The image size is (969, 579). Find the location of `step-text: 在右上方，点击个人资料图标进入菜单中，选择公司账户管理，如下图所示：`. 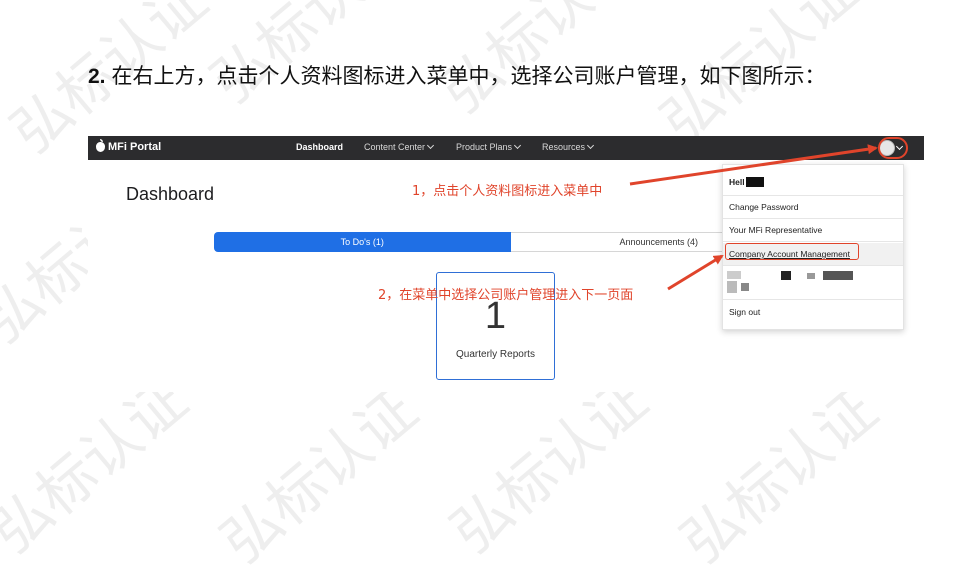

step-text: 在右上方，点击个人资料图标进入菜单中，选择公司账户管理，如下图所示： is located at coordinates (468, 76).